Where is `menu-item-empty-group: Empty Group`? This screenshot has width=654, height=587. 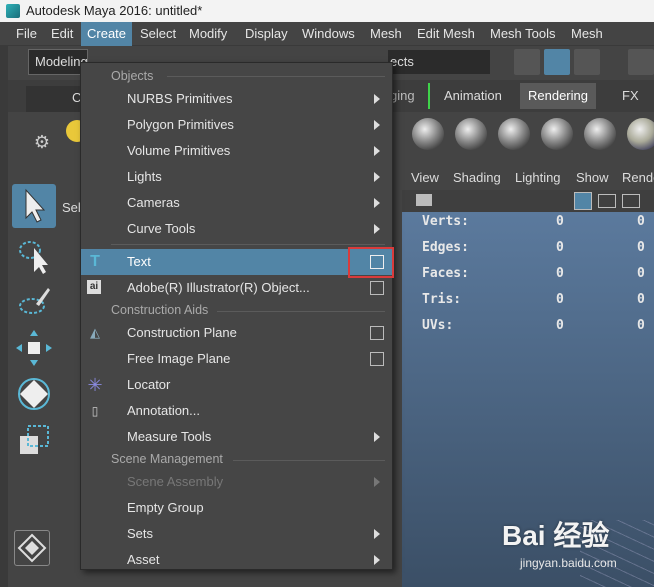
menu-item-empty-group: Empty Group is located at coordinates (236, 508).